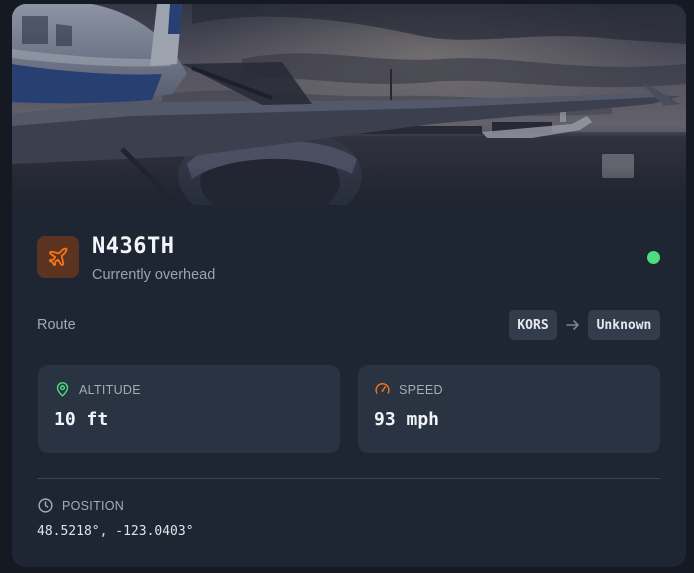  Describe the element at coordinates (509, 409) in the screenshot. I see `speed-tile: SPEED 93 mph` at that location.